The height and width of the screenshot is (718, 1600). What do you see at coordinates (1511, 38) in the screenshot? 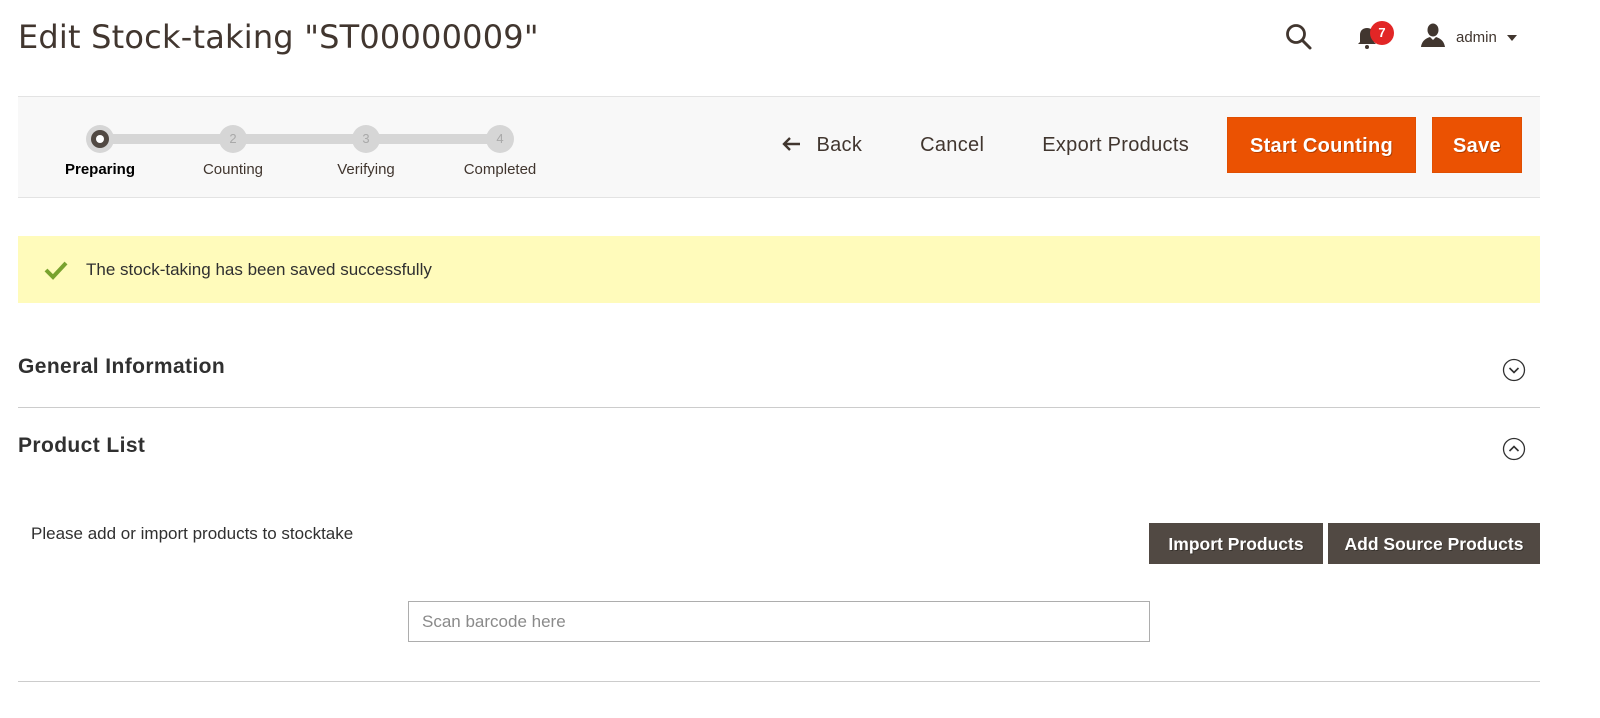
I see `chevron-down-icon` at bounding box center [1511, 38].